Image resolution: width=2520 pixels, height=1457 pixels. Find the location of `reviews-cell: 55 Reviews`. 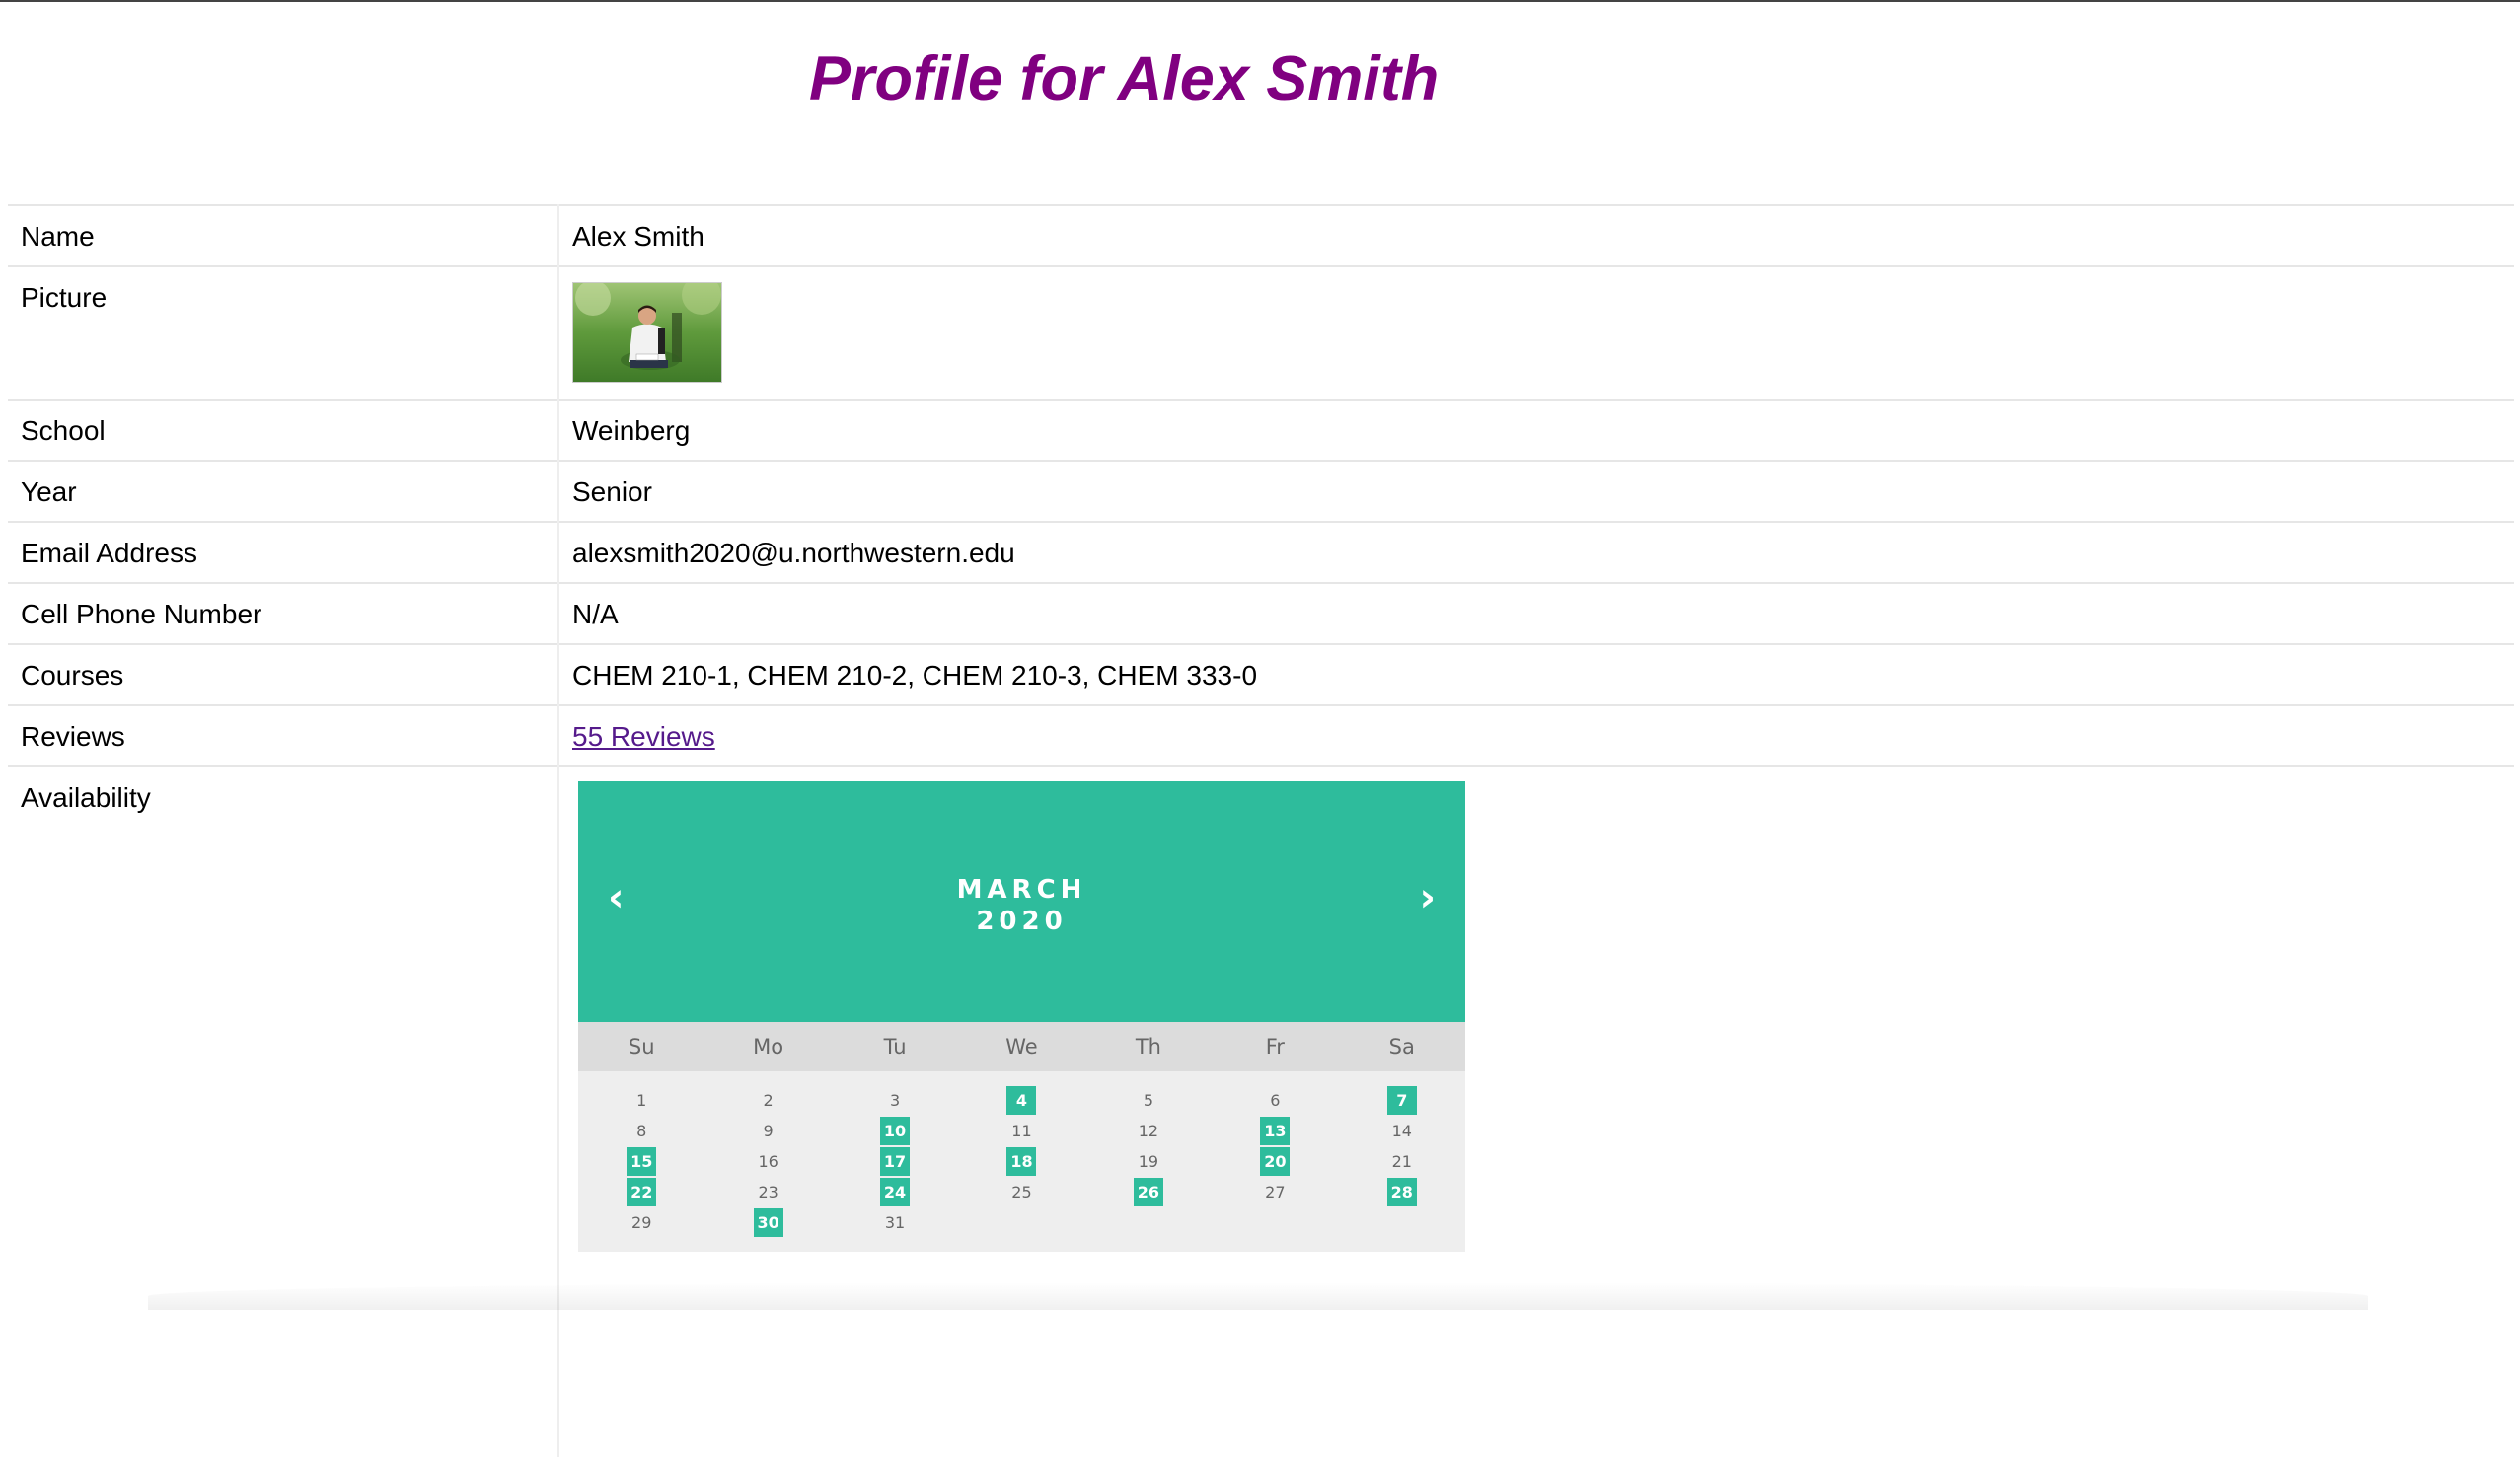

reviews-cell: 55 Reviews is located at coordinates (1536, 735).